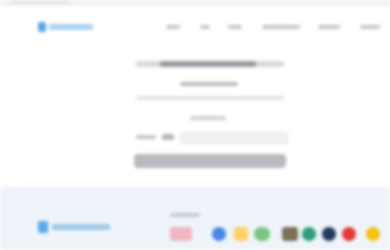  What do you see at coordinates (208, 118) in the screenshot?
I see `form-field-caption` at bounding box center [208, 118].